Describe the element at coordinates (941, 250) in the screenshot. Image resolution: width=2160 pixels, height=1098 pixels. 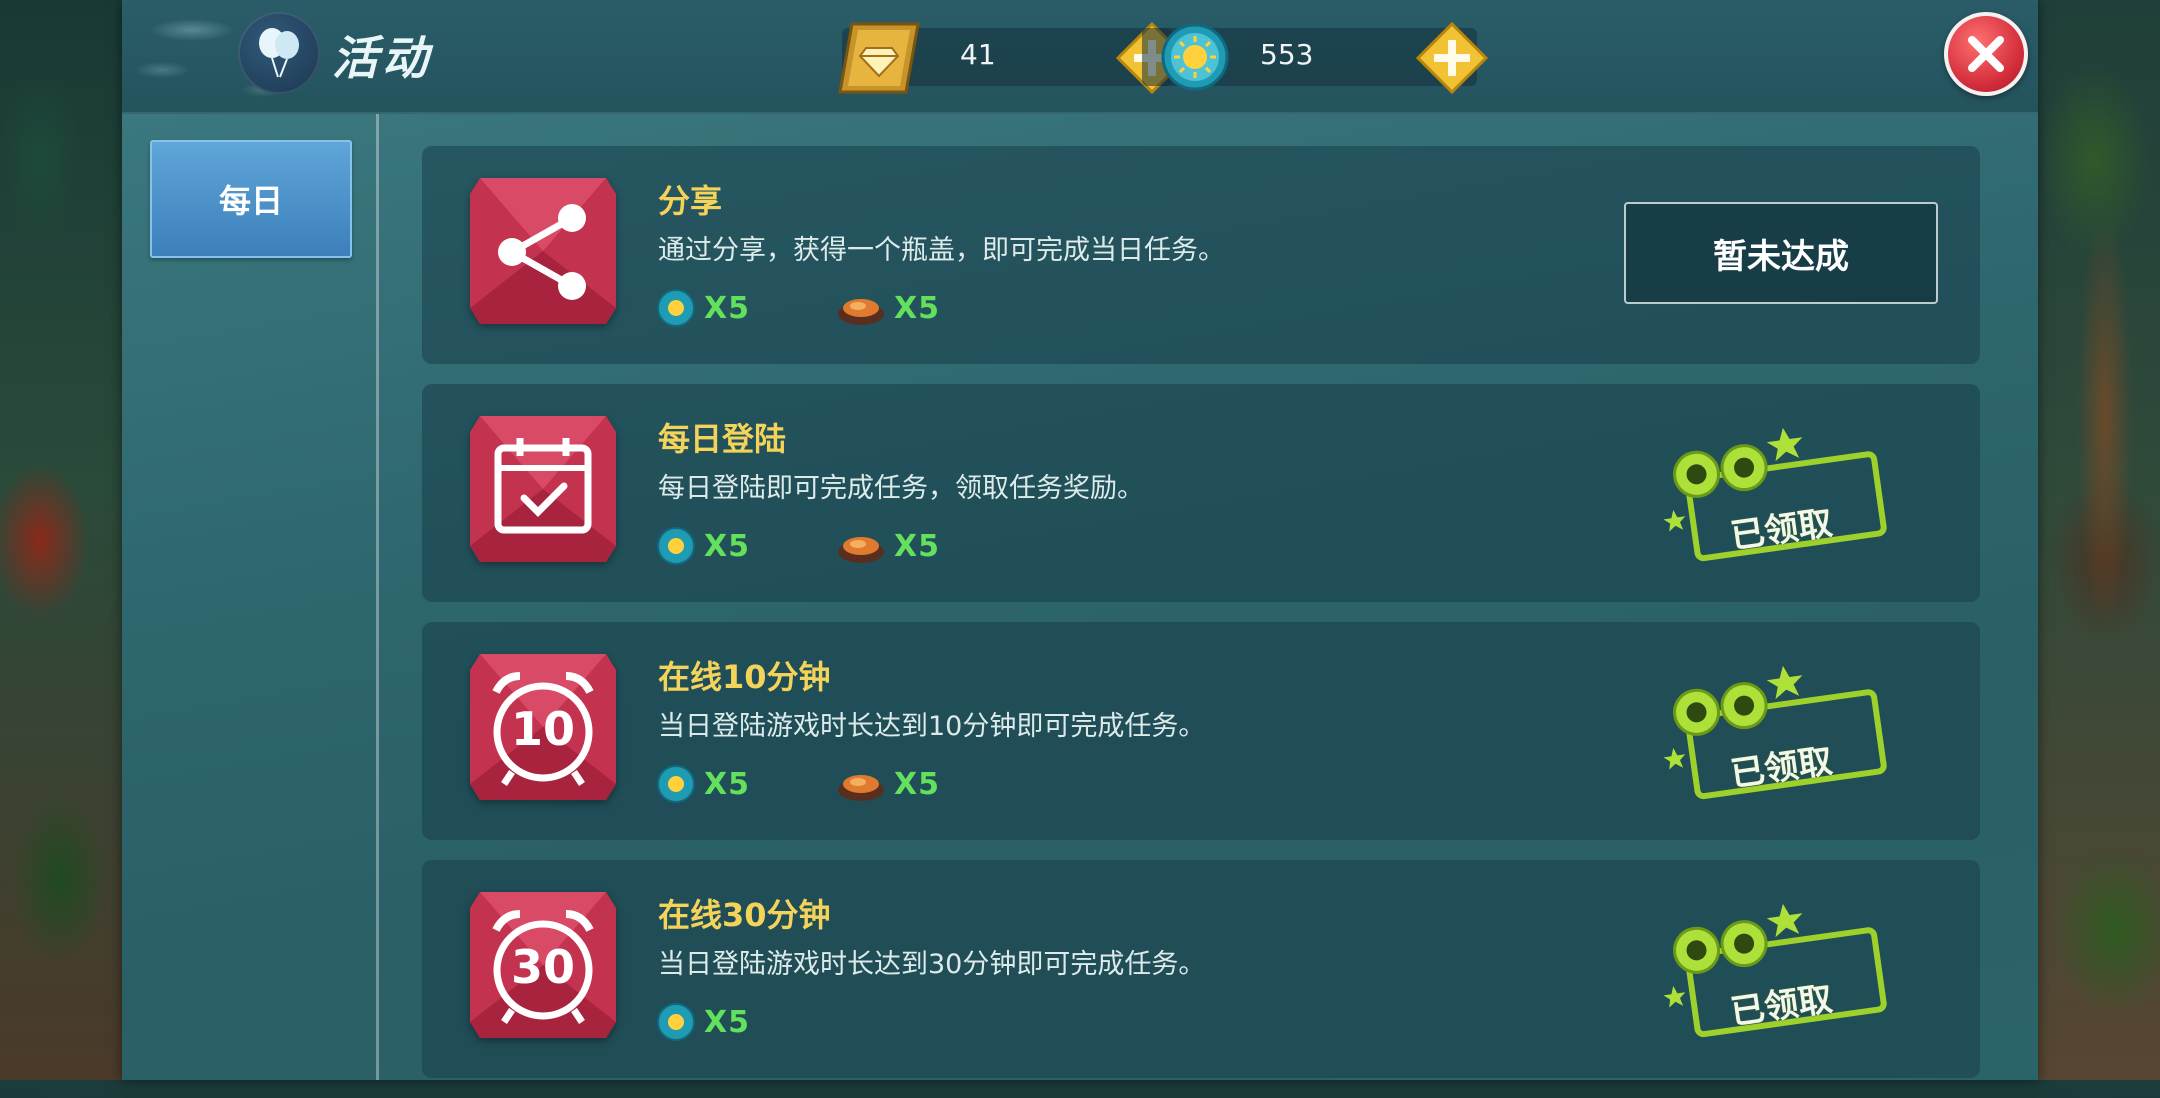
I see `task-description: 通过分享，获得一个瓶盖，即可完成当日任务。` at that location.